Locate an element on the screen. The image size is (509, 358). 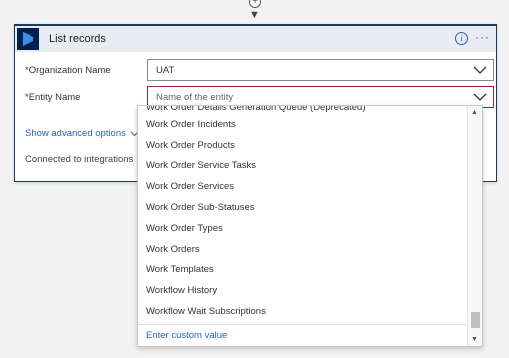
dropdown-option: Workflow History is located at coordinates (303, 290).